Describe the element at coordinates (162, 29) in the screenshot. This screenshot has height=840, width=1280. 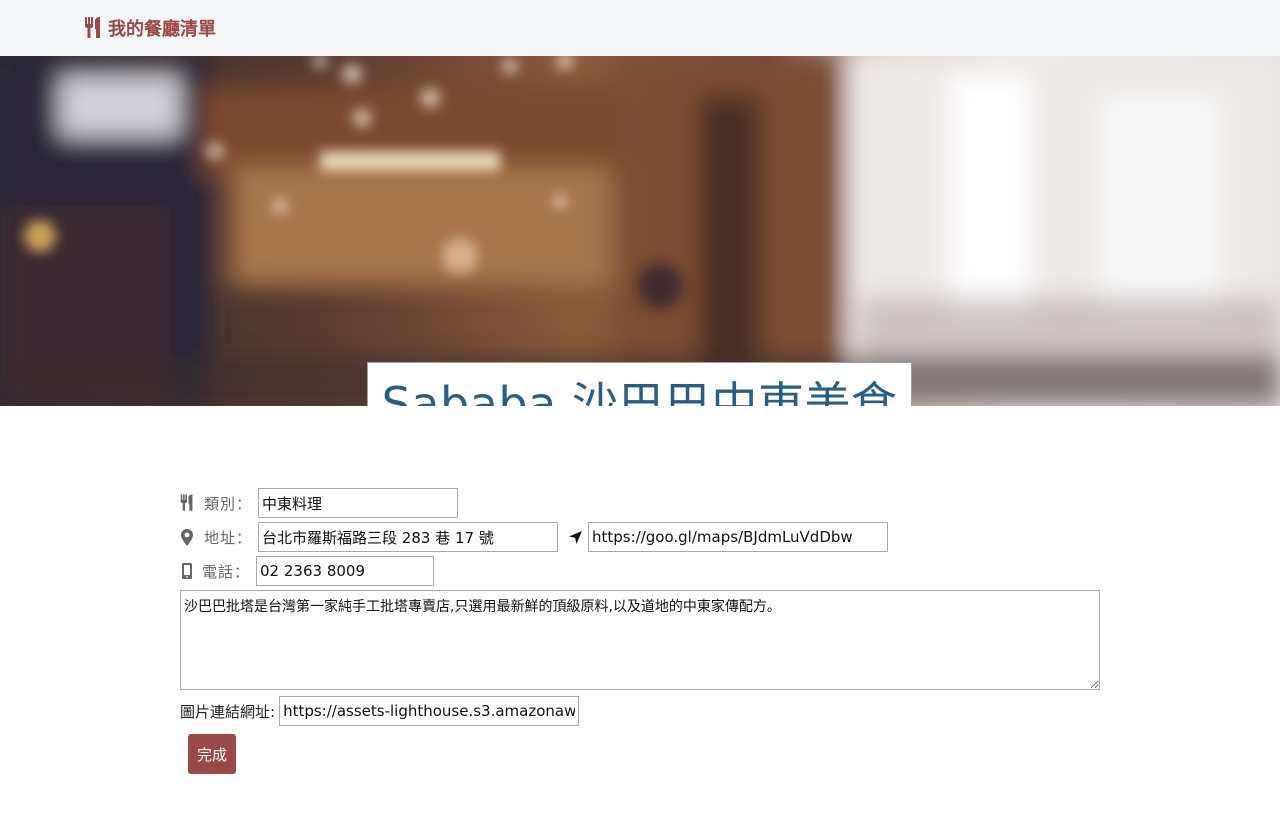
I see `brand-label: 我的餐廳清單` at that location.